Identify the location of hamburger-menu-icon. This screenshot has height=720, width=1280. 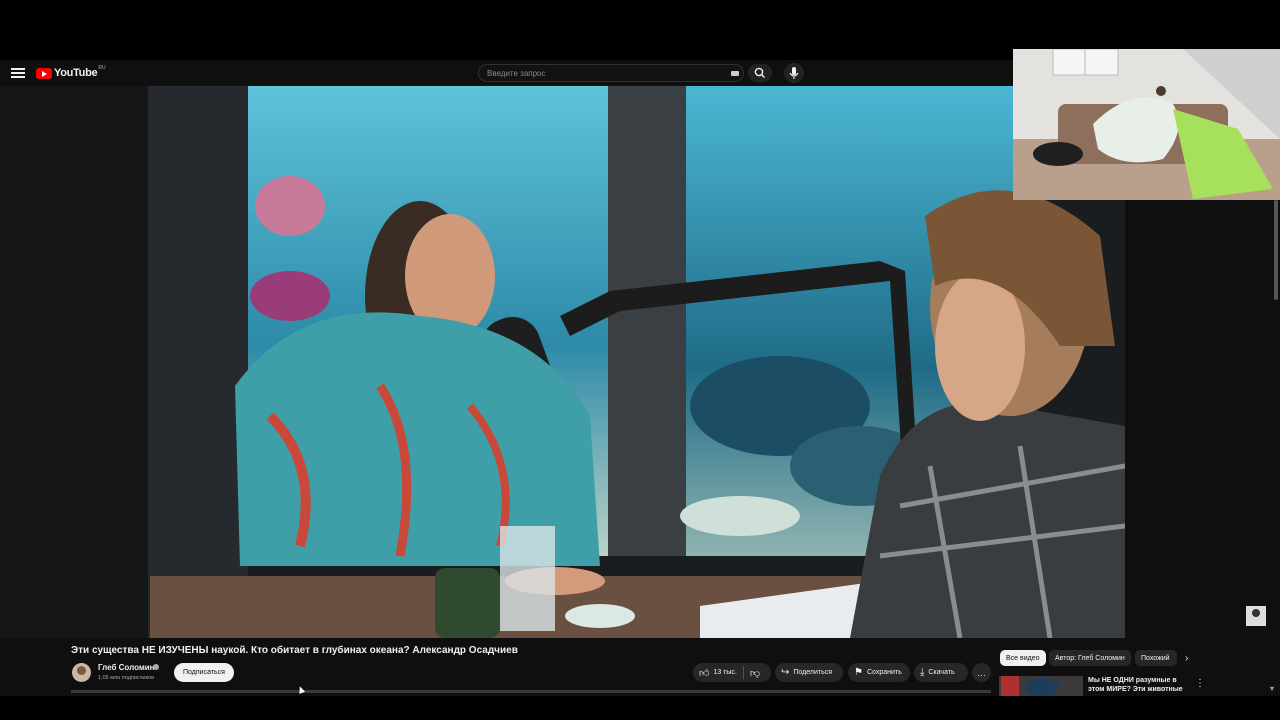
(18, 73).